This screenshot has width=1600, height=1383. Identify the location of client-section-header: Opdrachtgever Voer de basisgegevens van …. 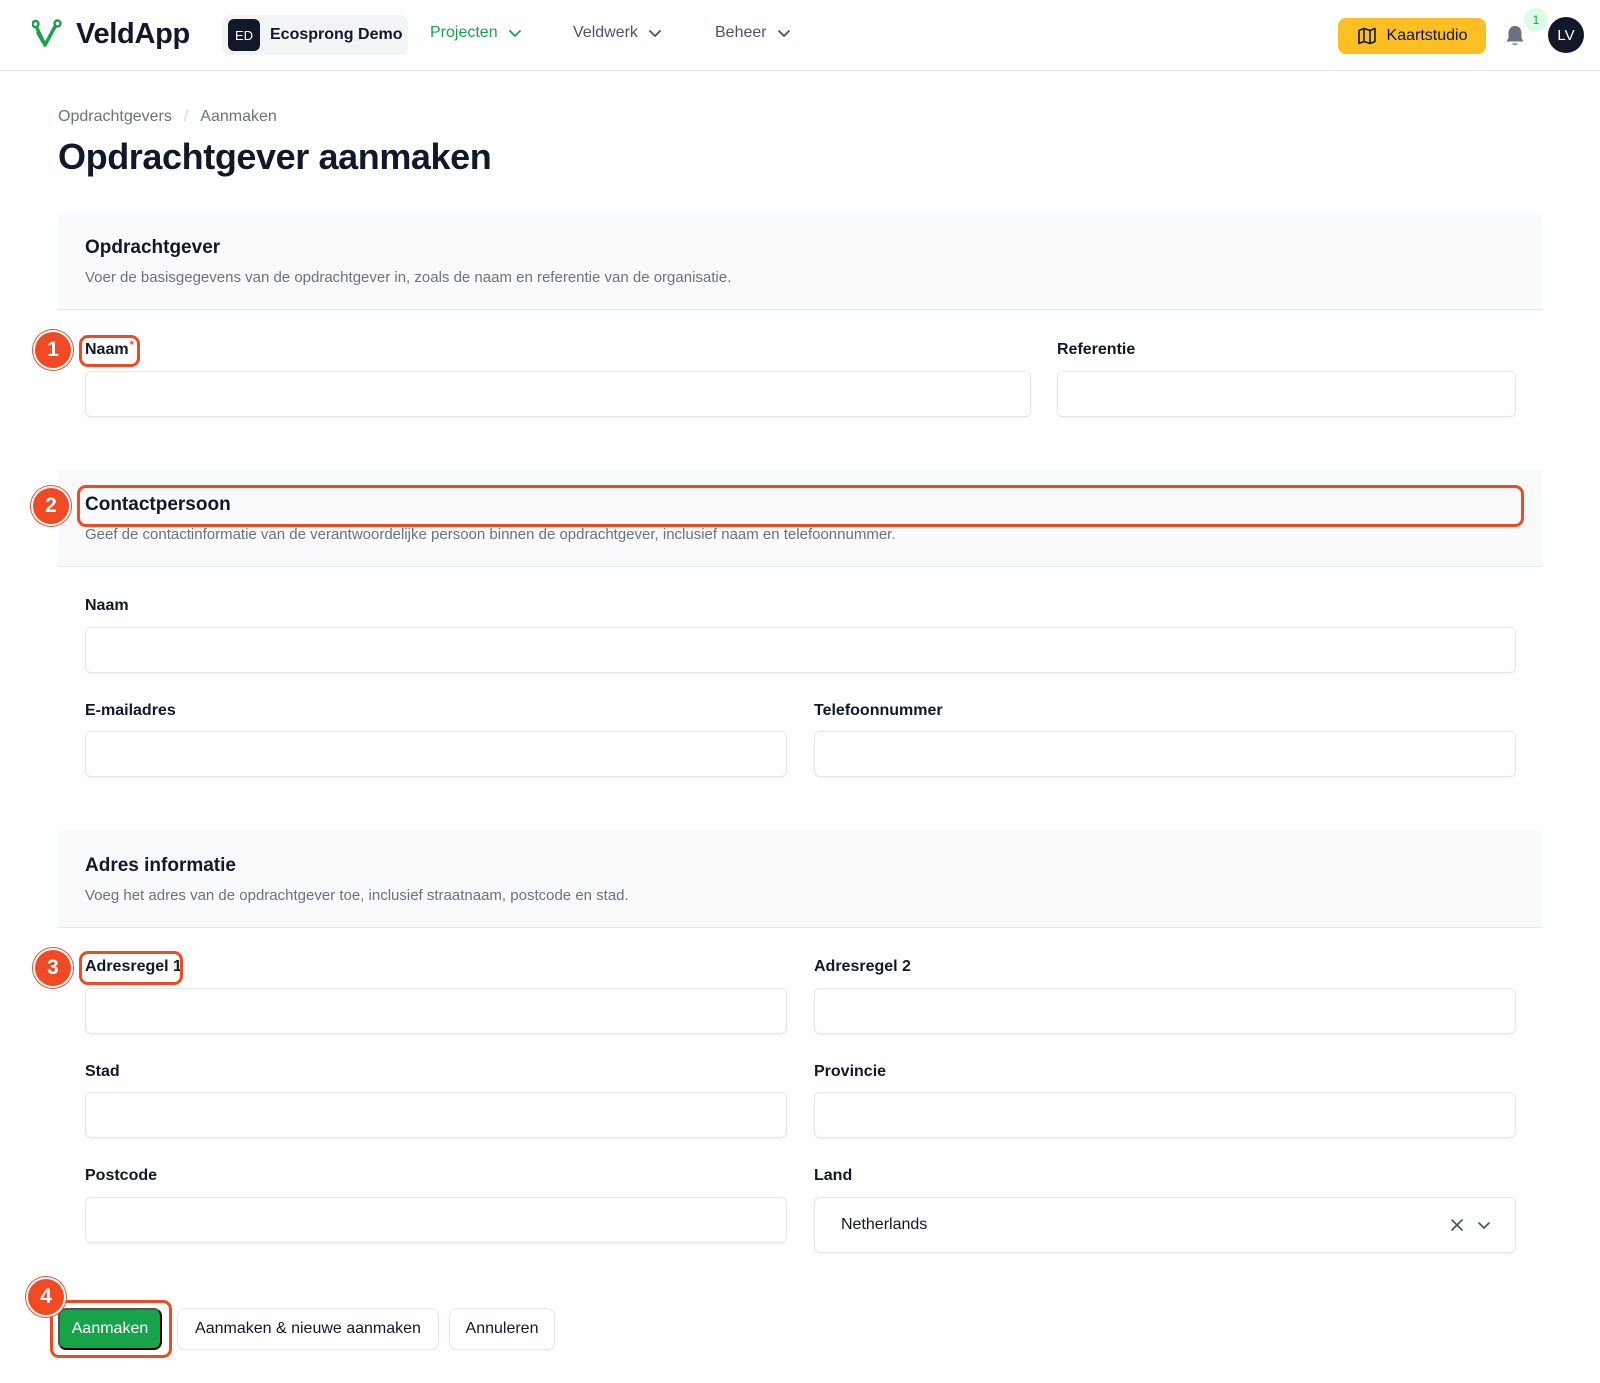
(800, 261).